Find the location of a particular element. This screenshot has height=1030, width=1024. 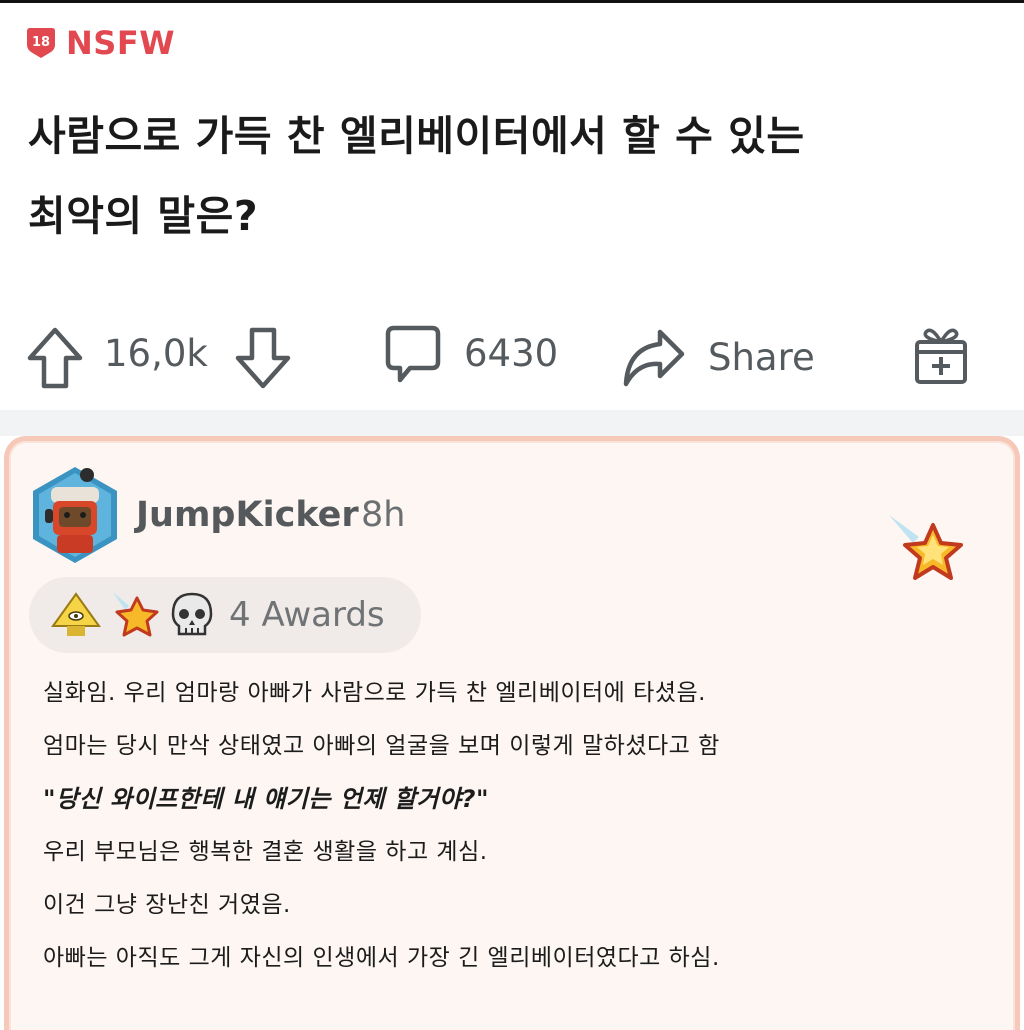

post-title-line-1: 사람으로 가득 찬 엘리베이터에서 할 수 있는 is located at coordinates (416, 136).